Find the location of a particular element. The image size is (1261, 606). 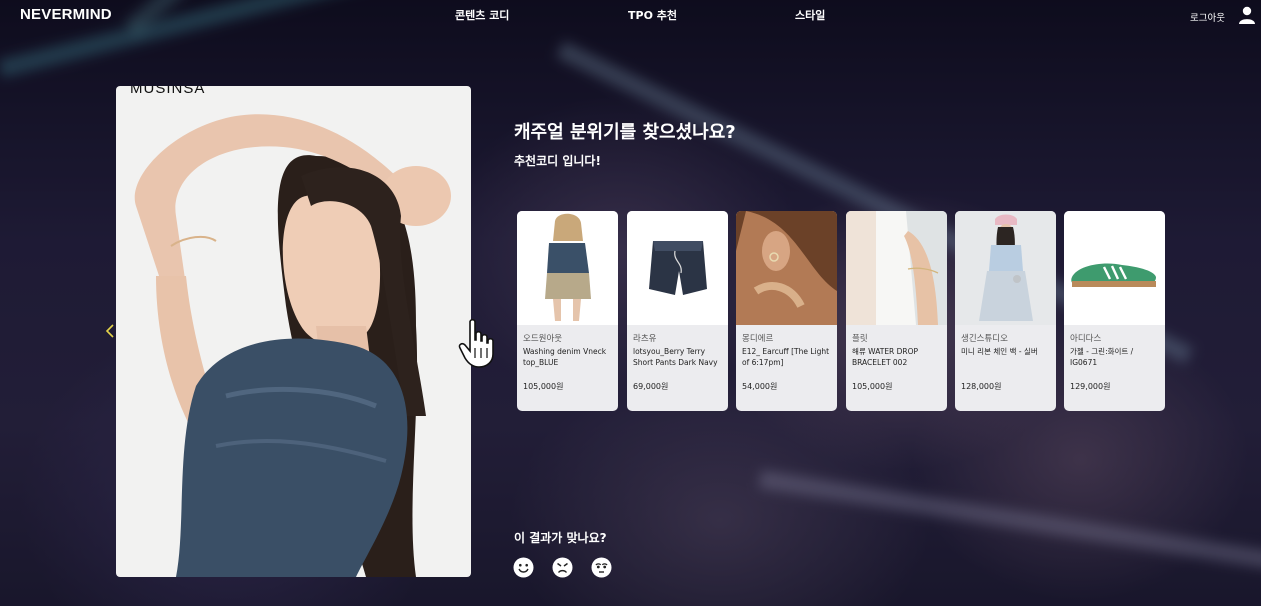

product-brand: 오드원아웃 is located at coordinates (543, 339).